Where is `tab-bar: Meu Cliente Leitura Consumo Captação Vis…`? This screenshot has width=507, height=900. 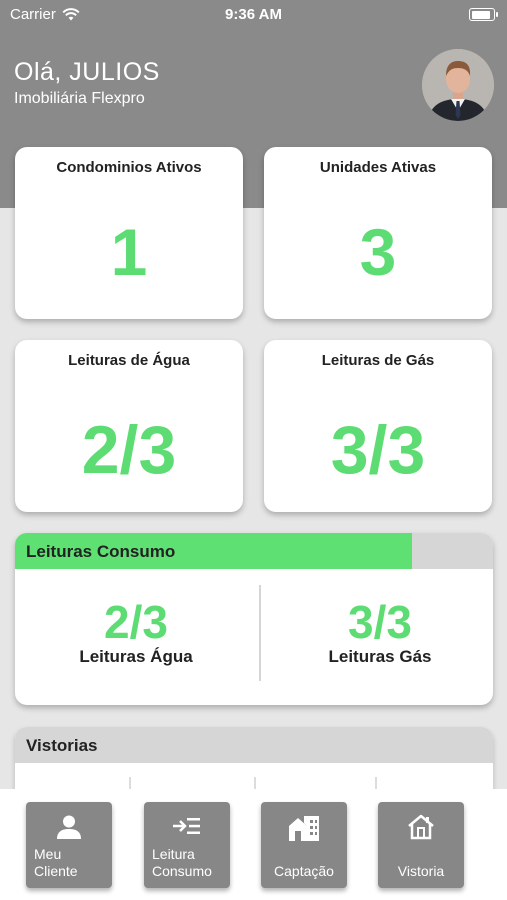
tab-bar: Meu Cliente Leitura Consumo Captação Vis… is located at coordinates (253, 844).